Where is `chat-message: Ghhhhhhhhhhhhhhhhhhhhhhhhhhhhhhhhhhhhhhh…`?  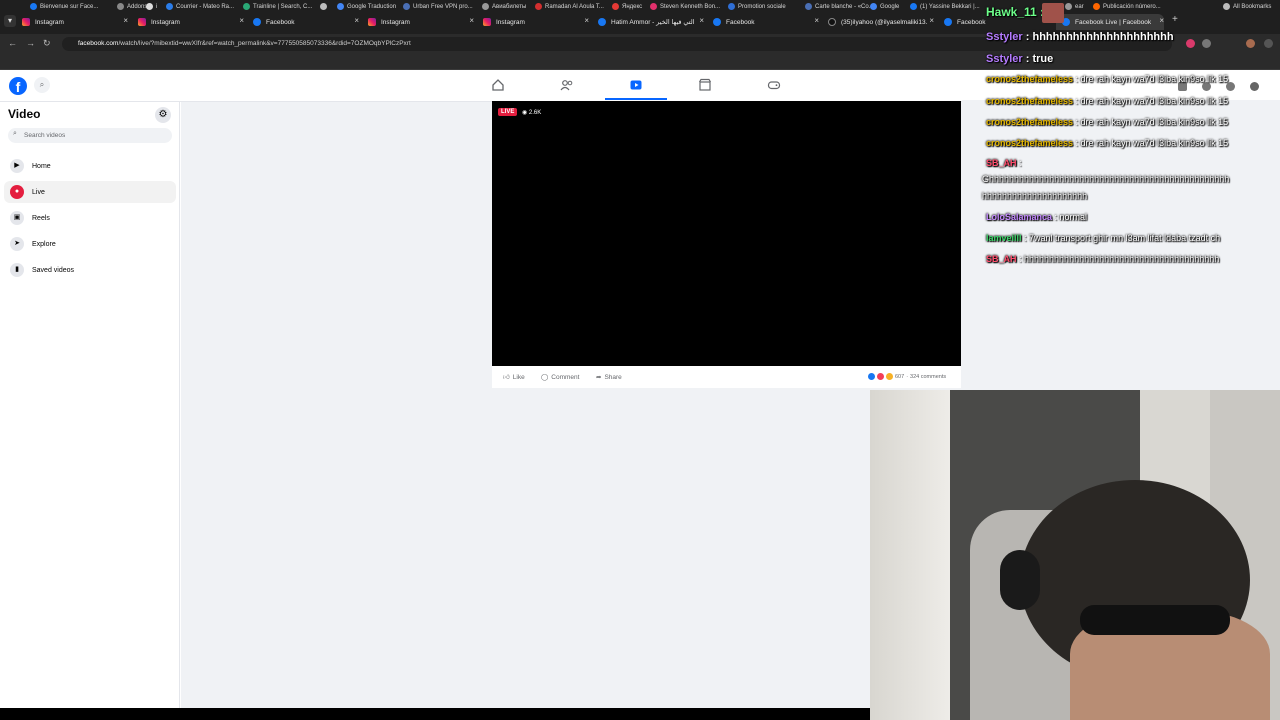
chat-message: Ghhhhhhhhhhhhhhhhhhhhhhhhhhhhhhhhhhhhhhh… is located at coordinates (1105, 179).